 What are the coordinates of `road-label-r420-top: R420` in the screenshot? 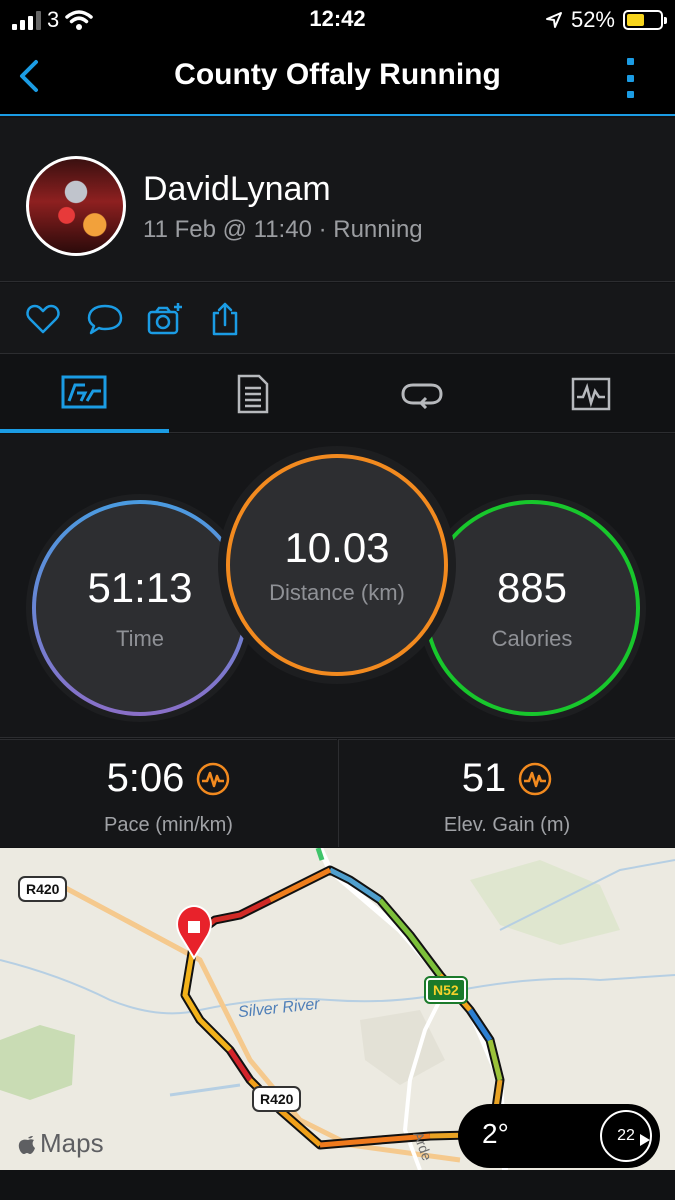 It's located at (43, 889).